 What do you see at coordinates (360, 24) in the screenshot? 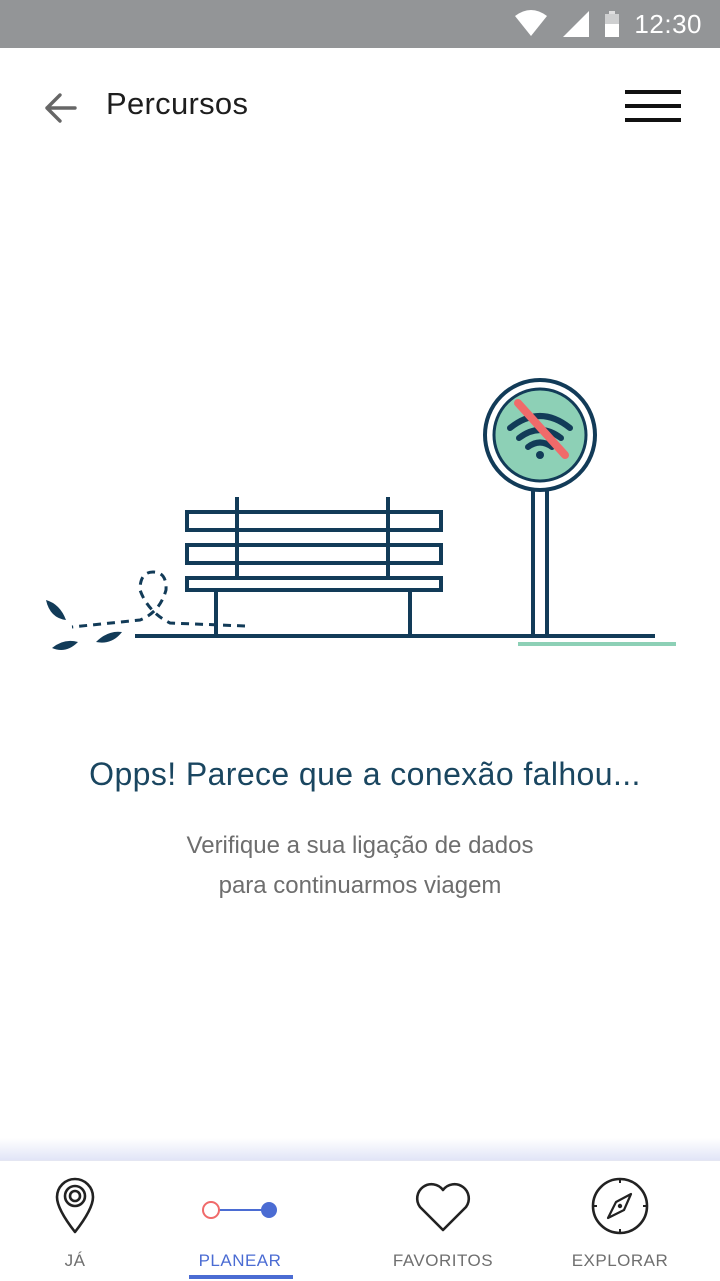
I see `status-bar: 12:30` at bounding box center [360, 24].